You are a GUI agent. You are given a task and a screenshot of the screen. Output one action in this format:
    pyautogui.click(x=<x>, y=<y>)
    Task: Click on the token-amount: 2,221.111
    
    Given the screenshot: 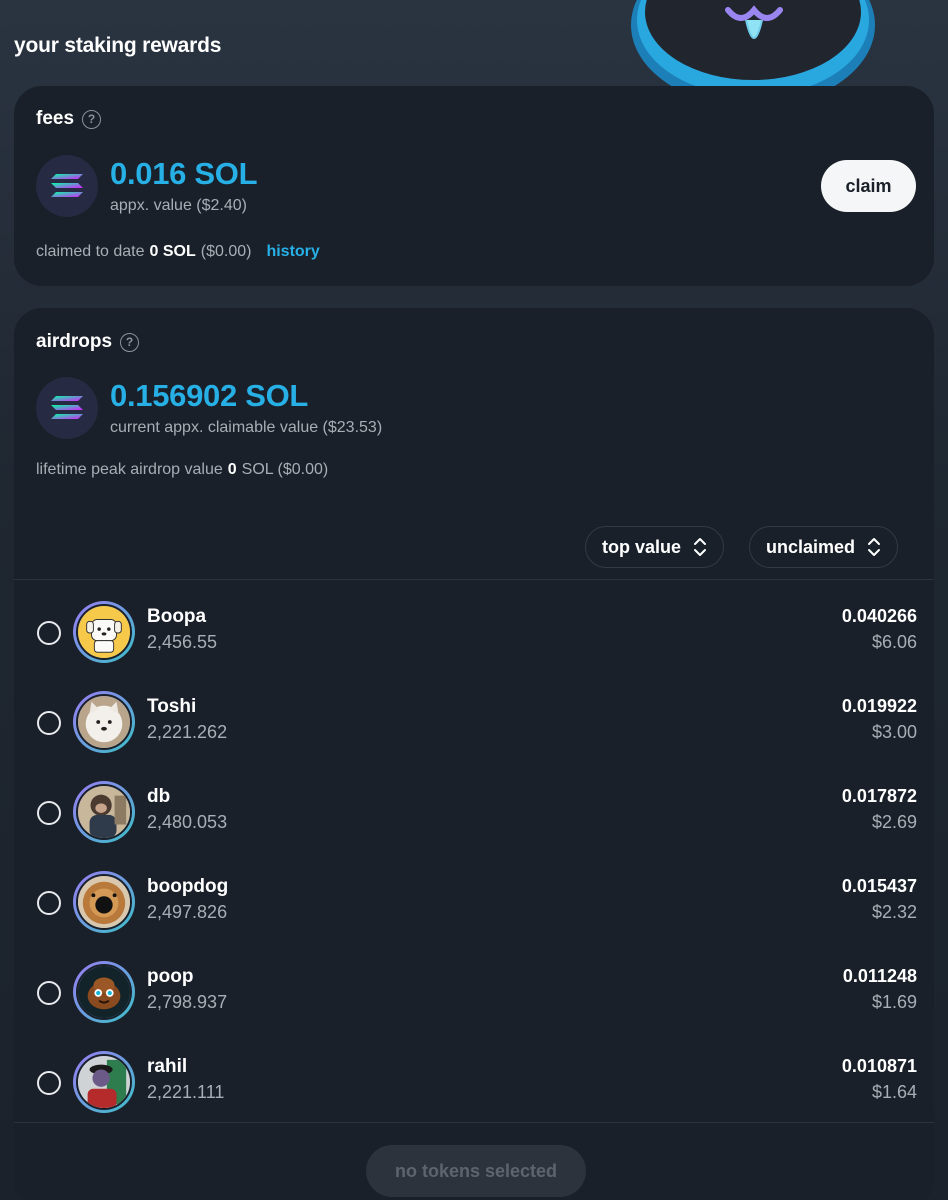 What is the action you would take?
    pyautogui.click(x=186, y=1092)
    